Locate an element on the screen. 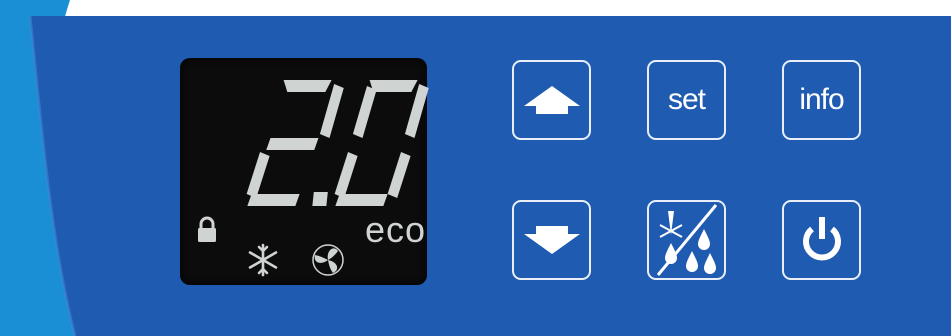 The height and width of the screenshot is (336, 951). mode-label: eco is located at coordinates (396, 229).